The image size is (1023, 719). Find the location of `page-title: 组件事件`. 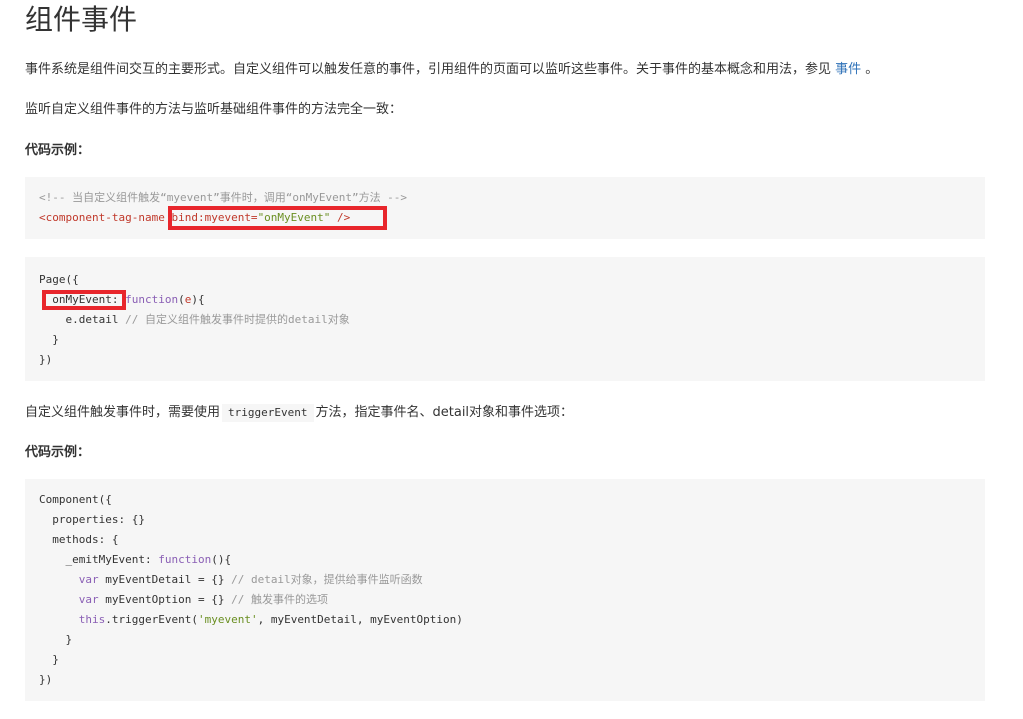

page-title: 组件事件 is located at coordinates (81, 19).